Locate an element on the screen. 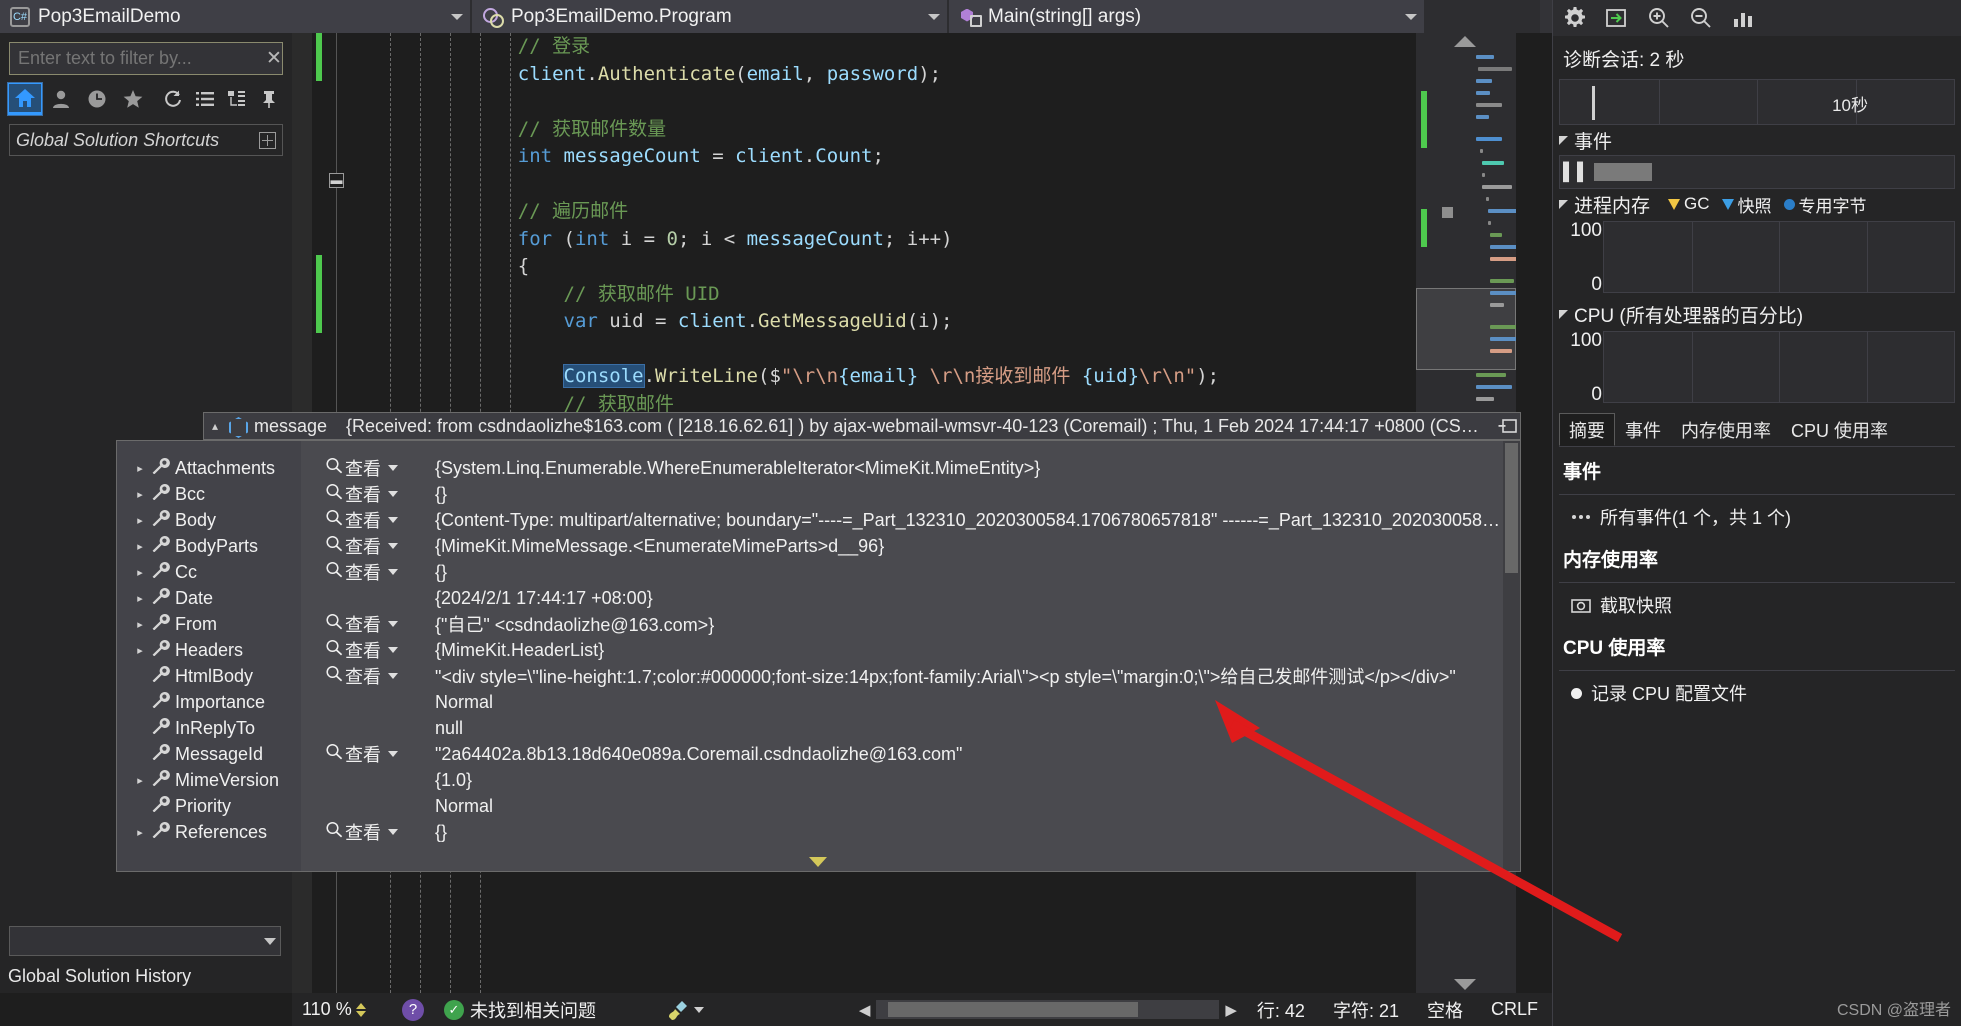 This screenshot has width=1961, height=1026. code-line: client.Authenticate(email, password); is located at coordinates (942, 75).